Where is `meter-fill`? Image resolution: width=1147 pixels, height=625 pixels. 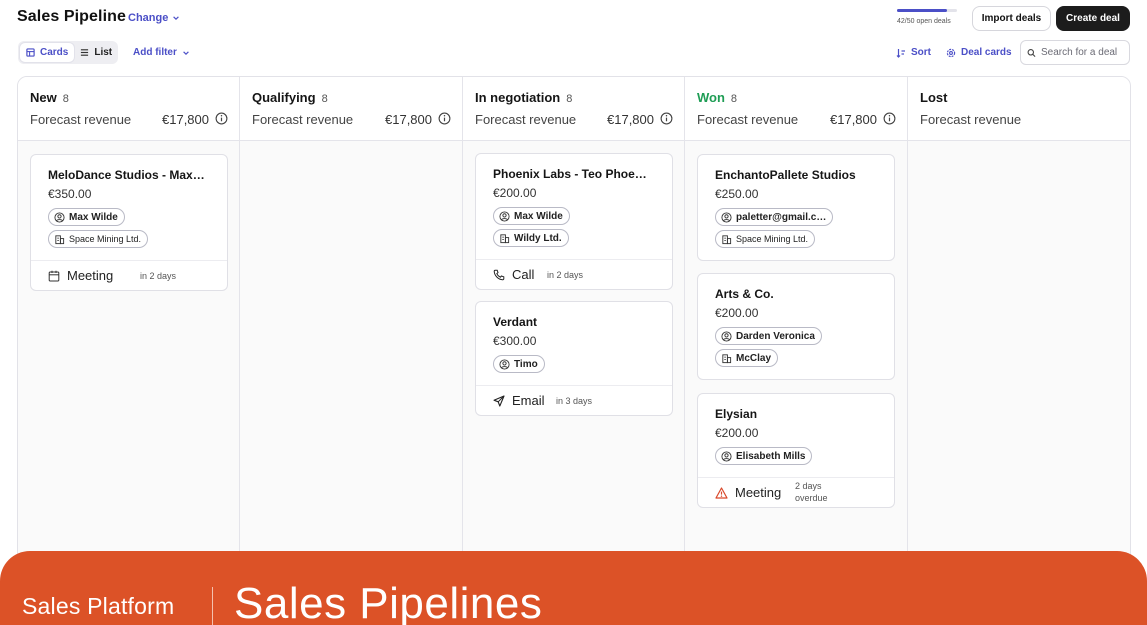
meter-fill is located at coordinates (922, 10).